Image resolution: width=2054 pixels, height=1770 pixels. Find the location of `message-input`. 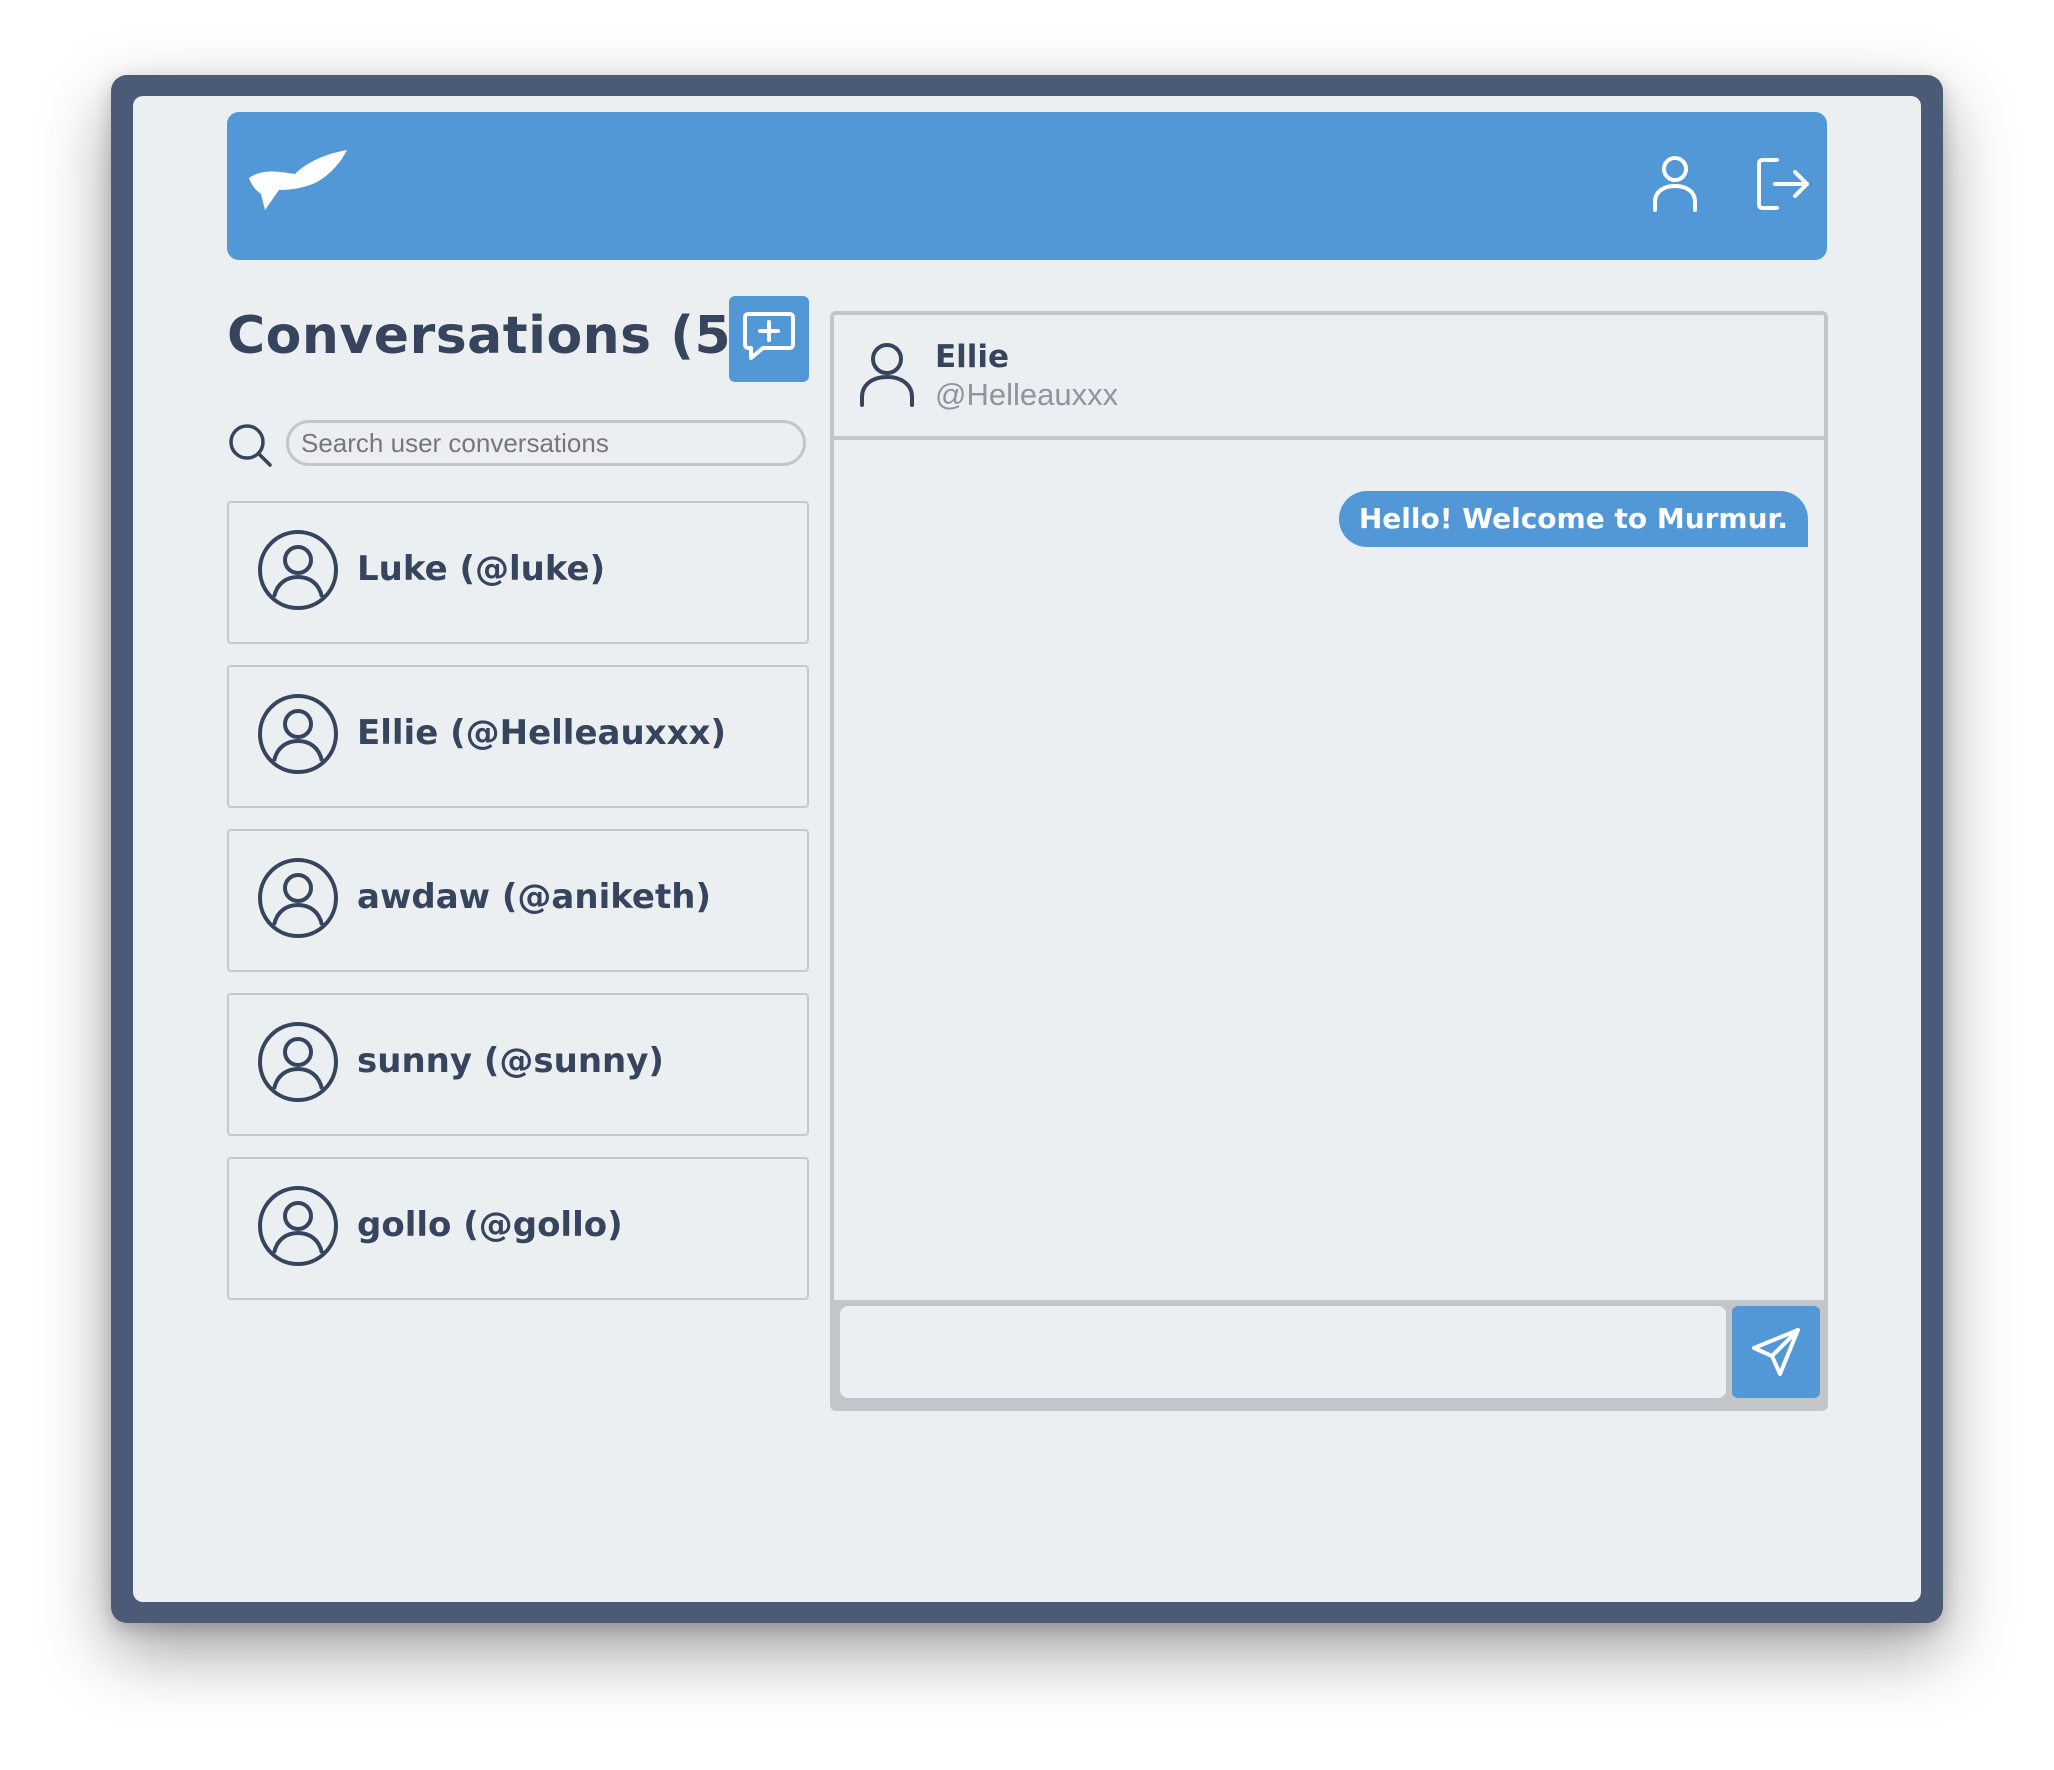

message-input is located at coordinates (1283, 1352).